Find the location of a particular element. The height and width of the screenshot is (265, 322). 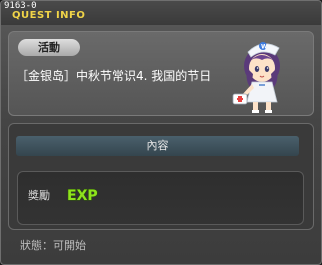

window-header: 9163-0 QUEST INFO is located at coordinates (161, 13).